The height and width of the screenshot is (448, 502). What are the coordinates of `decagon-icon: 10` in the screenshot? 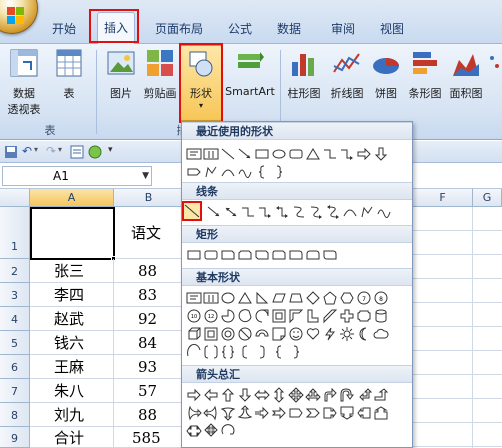 It's located at (194, 316).